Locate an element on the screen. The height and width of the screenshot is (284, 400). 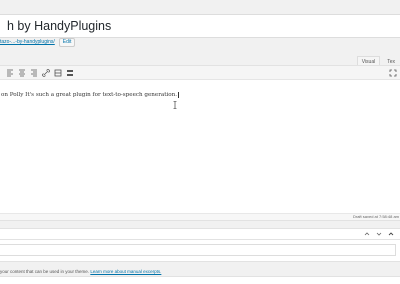
toggle-panel-icon is located at coordinates (390, 234).